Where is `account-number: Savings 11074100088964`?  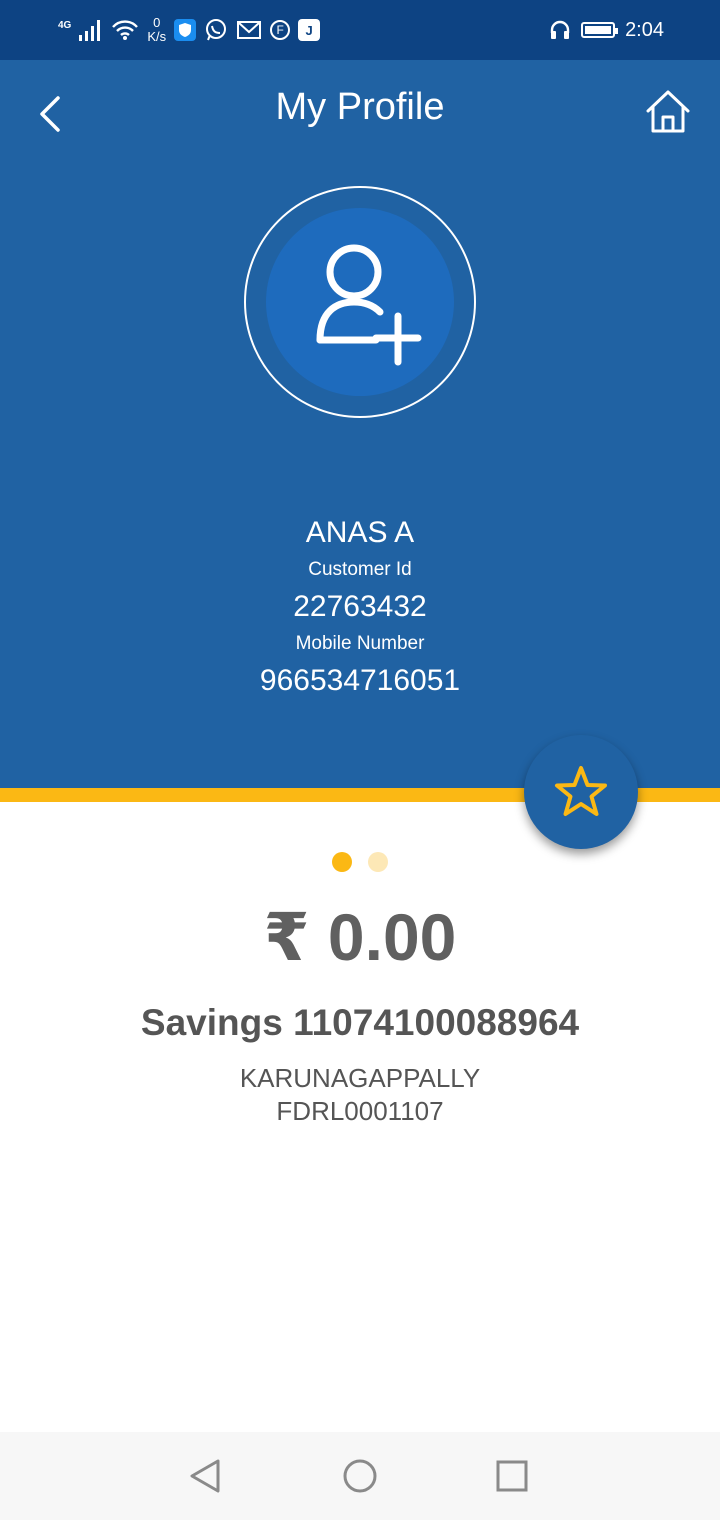 account-number: Savings 11074100088964 is located at coordinates (360, 1022).